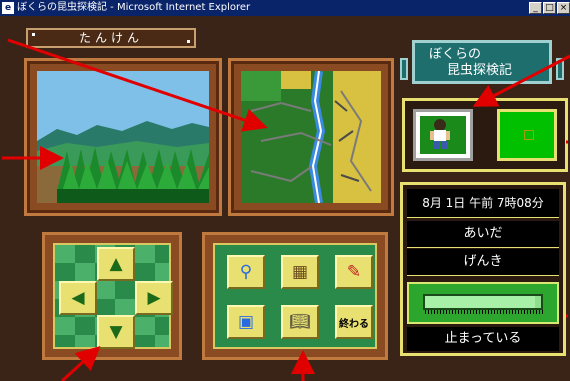 This screenshot has width=570, height=381. I want to click on arrow-to-dpad, so click(80, 363).